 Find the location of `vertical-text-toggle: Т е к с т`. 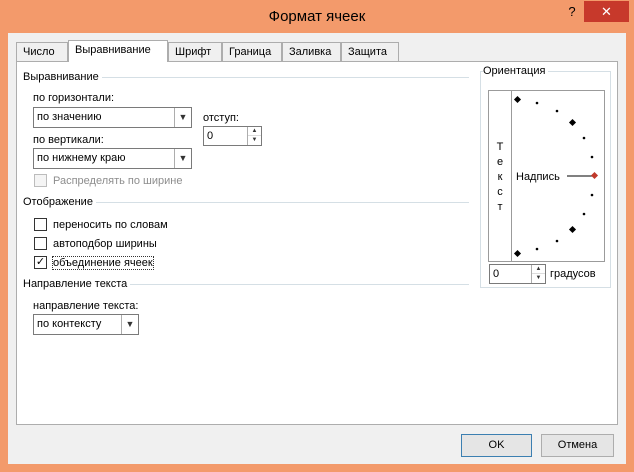

vertical-text-toggle: Т е к с т is located at coordinates (500, 176).